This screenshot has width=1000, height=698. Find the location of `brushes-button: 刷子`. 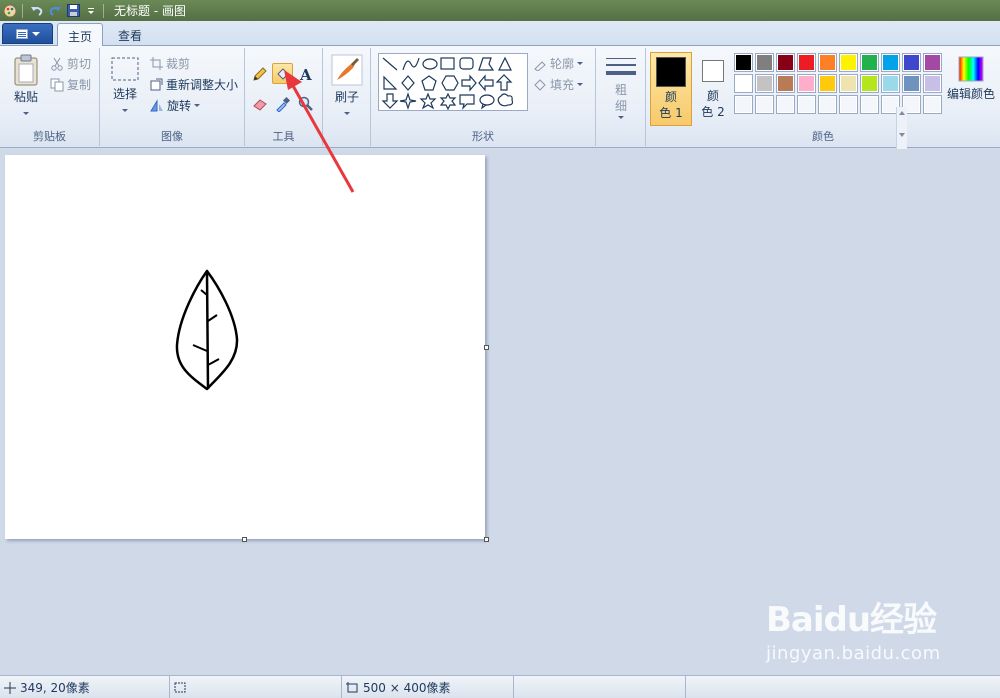

brushes-button: 刷子 is located at coordinates (347, 84).